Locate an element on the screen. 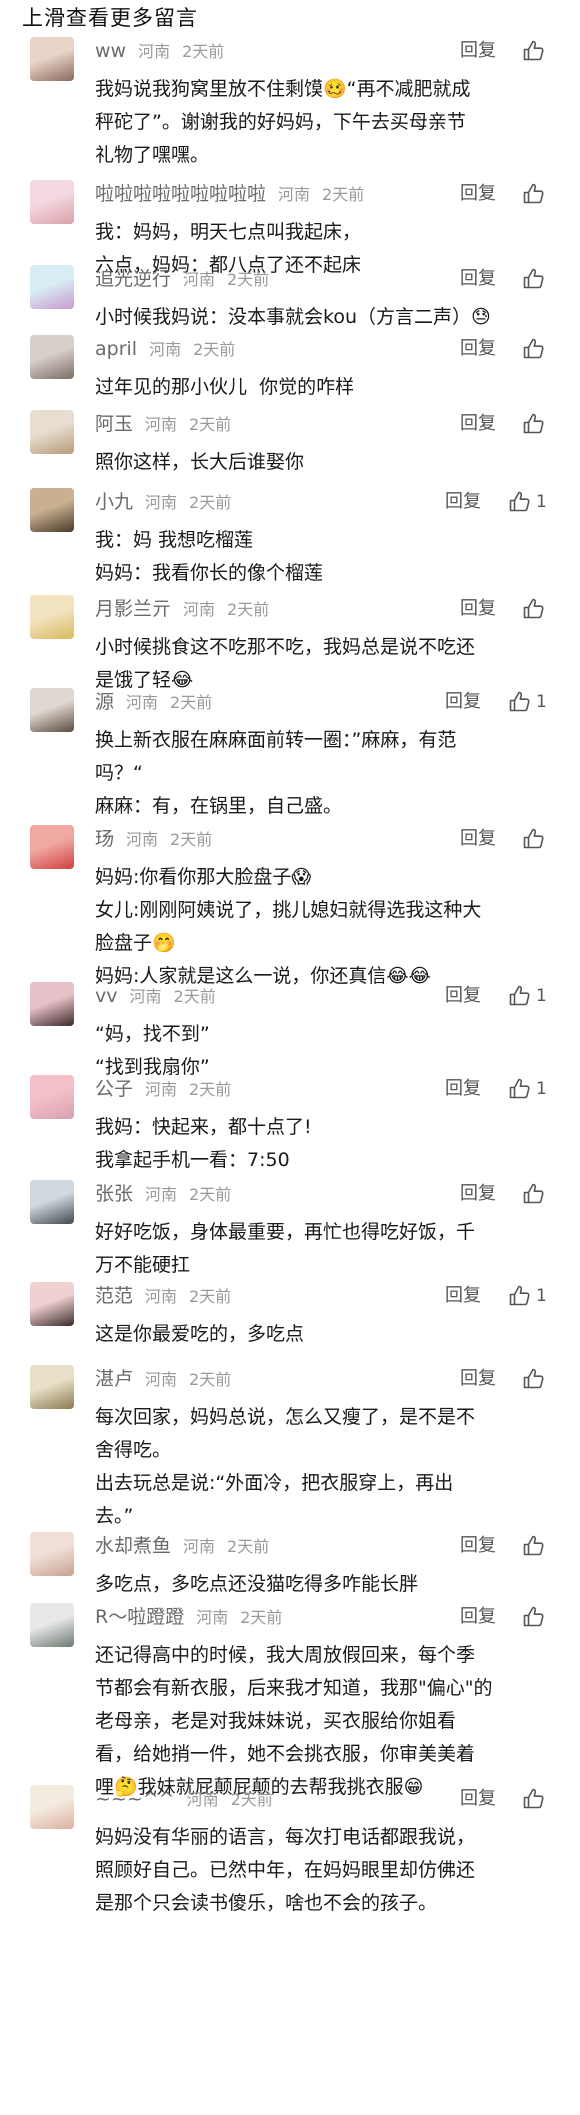 The image size is (580, 2115). nickname: ww is located at coordinates (110, 51).